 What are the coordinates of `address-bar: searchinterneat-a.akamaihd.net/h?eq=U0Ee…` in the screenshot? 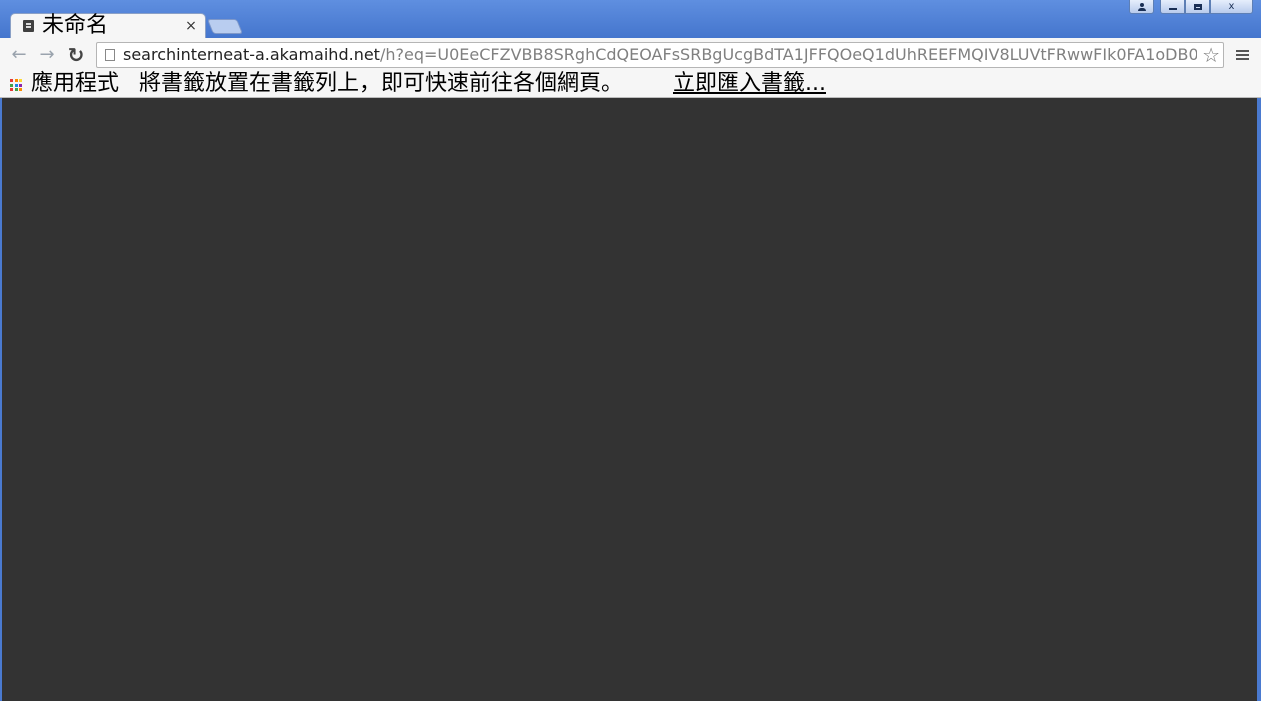 It's located at (660, 55).